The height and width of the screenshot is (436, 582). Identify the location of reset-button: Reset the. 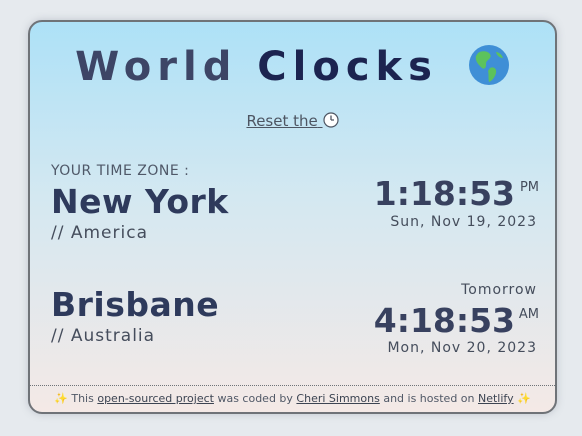
(292, 122).